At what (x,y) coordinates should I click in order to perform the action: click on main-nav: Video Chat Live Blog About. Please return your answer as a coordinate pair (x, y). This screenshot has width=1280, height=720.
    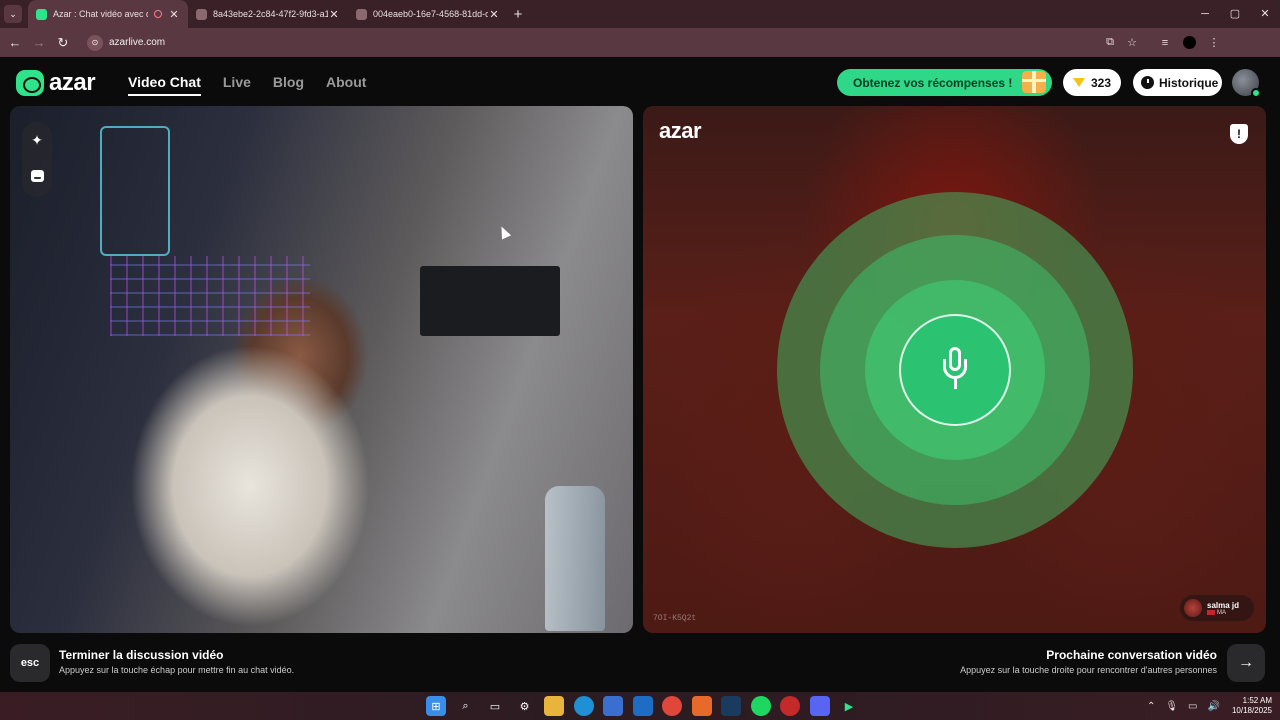
    Looking at the image, I should click on (258, 85).